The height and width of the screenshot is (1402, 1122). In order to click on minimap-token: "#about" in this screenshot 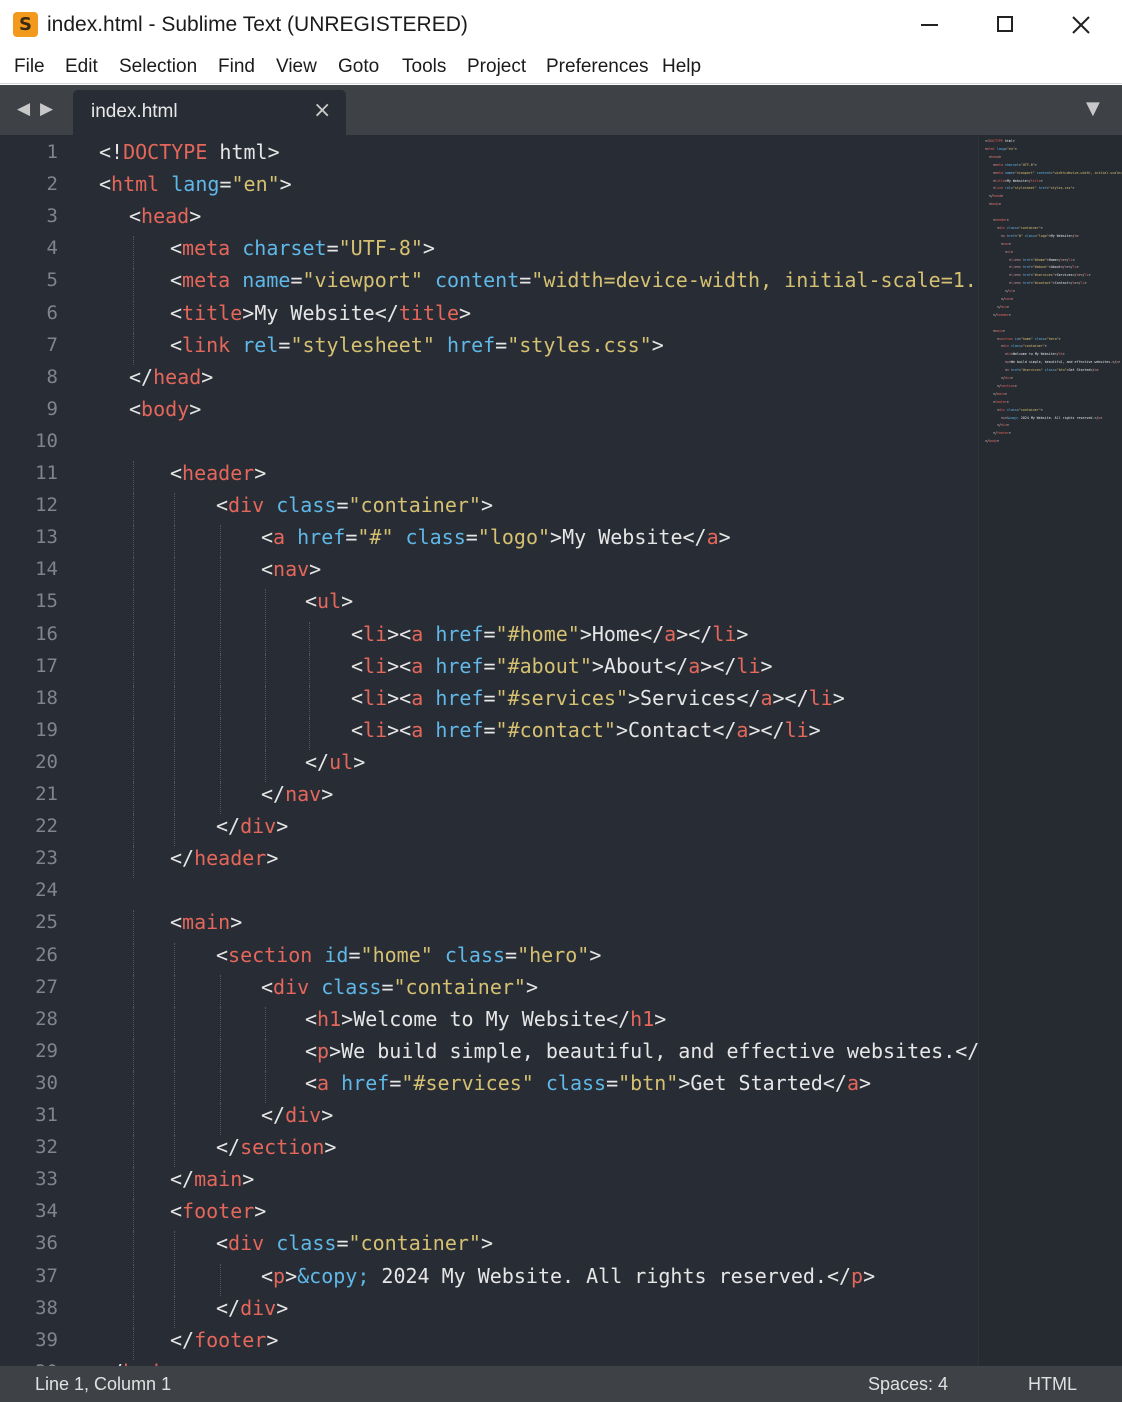, I will do `click(1040, 267)`.